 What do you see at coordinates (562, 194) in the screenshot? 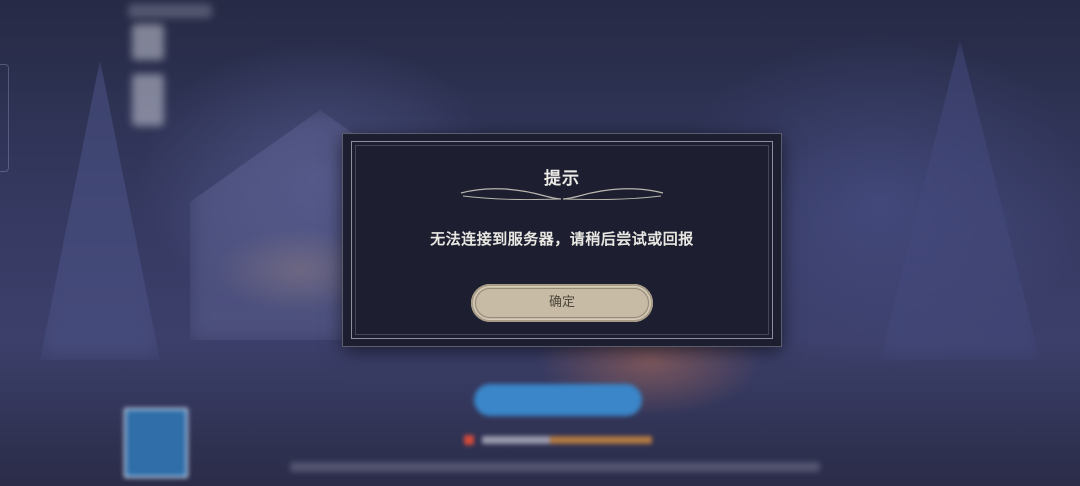
I see `ornament-divider-icon` at bounding box center [562, 194].